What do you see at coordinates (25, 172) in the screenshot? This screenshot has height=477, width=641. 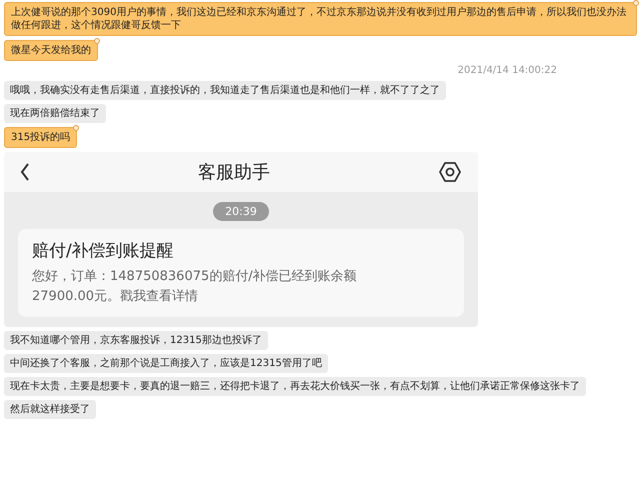 I see `back-icon` at bounding box center [25, 172].